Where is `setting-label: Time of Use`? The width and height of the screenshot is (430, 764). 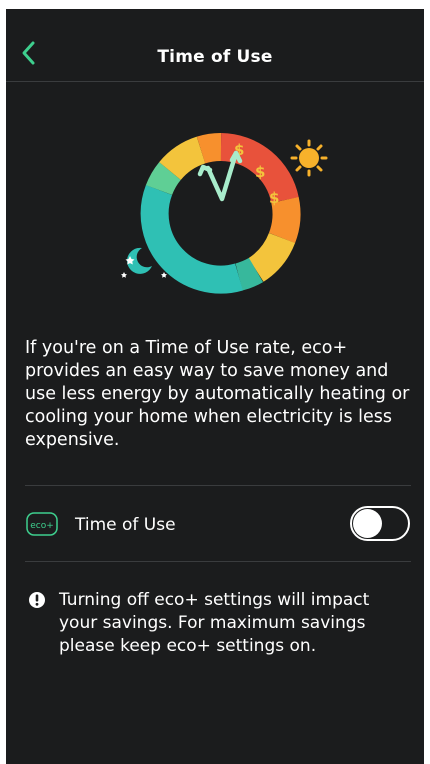 setting-label: Time of Use is located at coordinates (125, 525).